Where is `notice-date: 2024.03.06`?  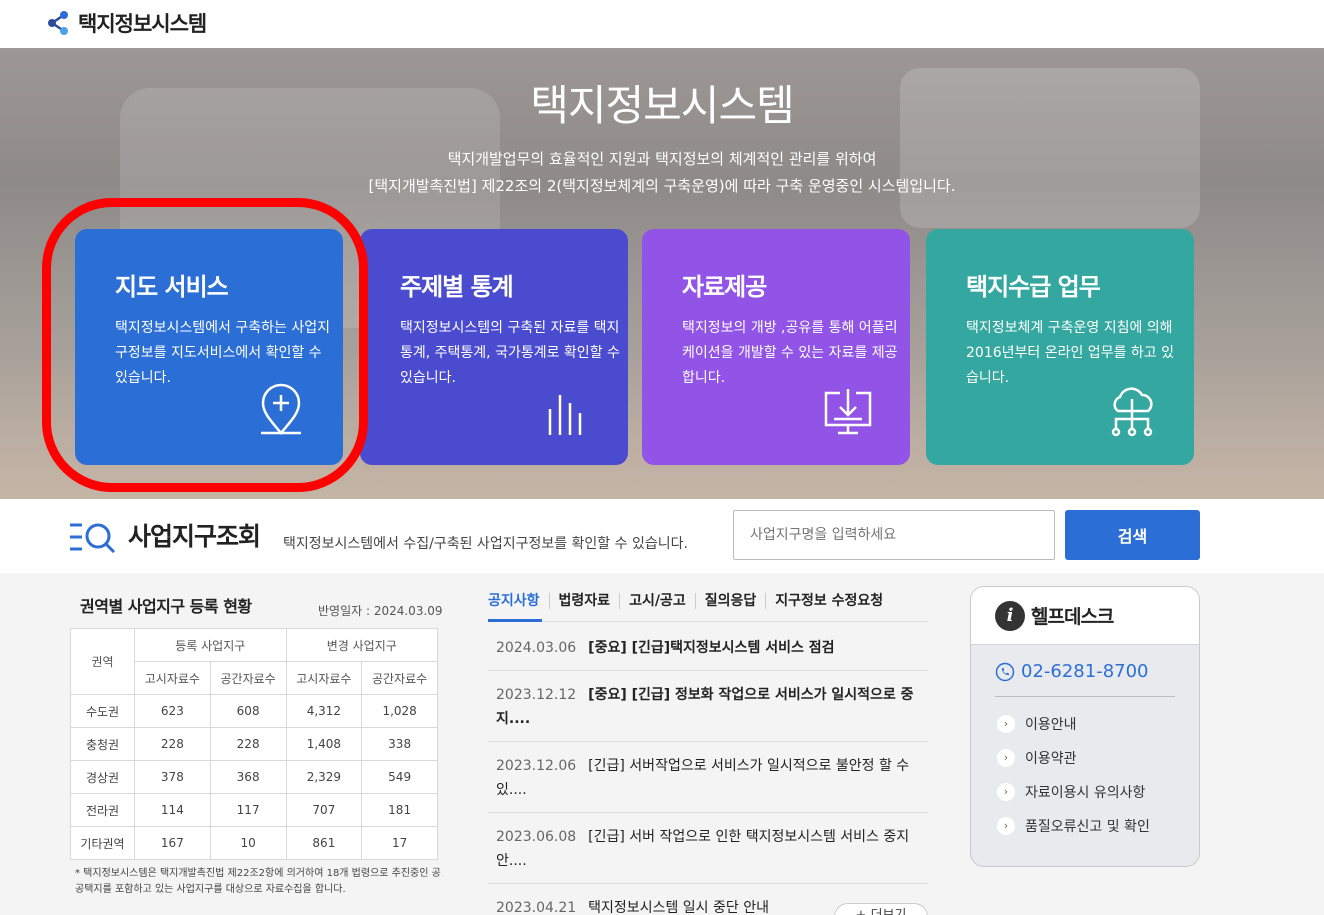
notice-date: 2024.03.06 is located at coordinates (536, 648).